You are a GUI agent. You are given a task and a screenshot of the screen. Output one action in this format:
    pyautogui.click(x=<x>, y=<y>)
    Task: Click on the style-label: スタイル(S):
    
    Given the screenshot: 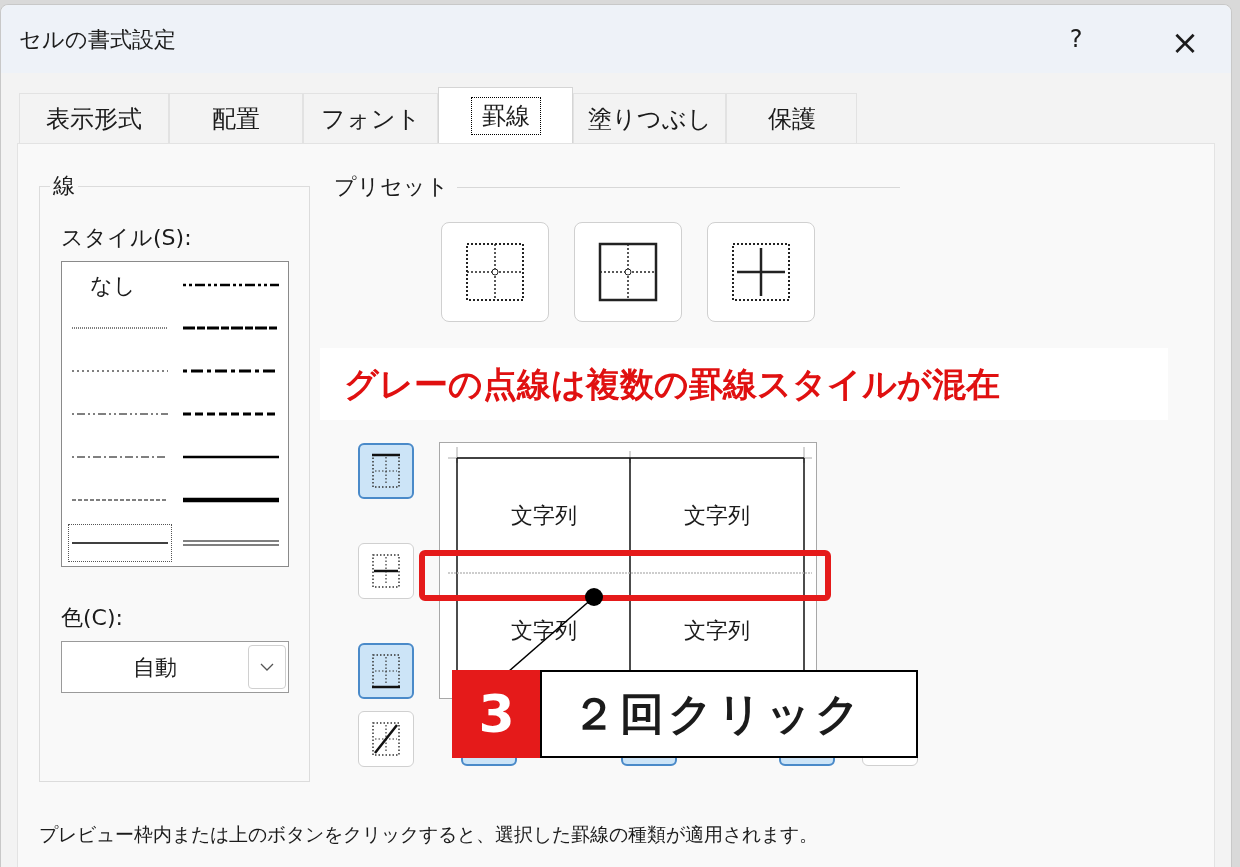 What is the action you would take?
    pyautogui.click(x=127, y=238)
    